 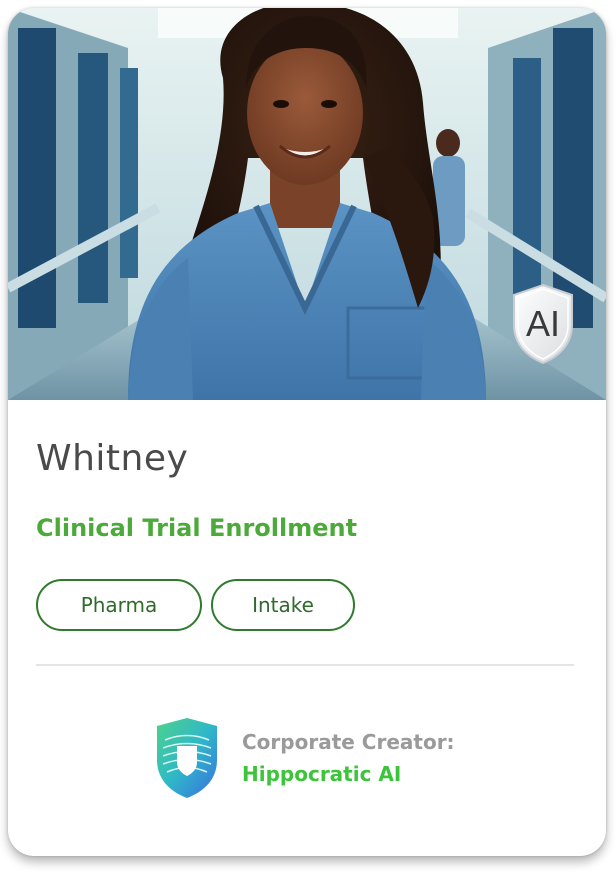 I want to click on tag-list: Pharma Intake, so click(x=195, y=605).